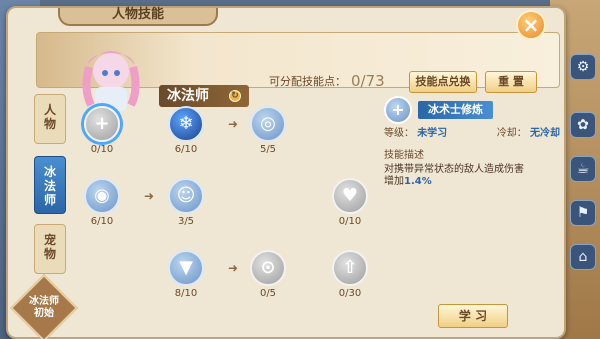  I want to click on ice-orb-icon: ◉, so click(102, 196).